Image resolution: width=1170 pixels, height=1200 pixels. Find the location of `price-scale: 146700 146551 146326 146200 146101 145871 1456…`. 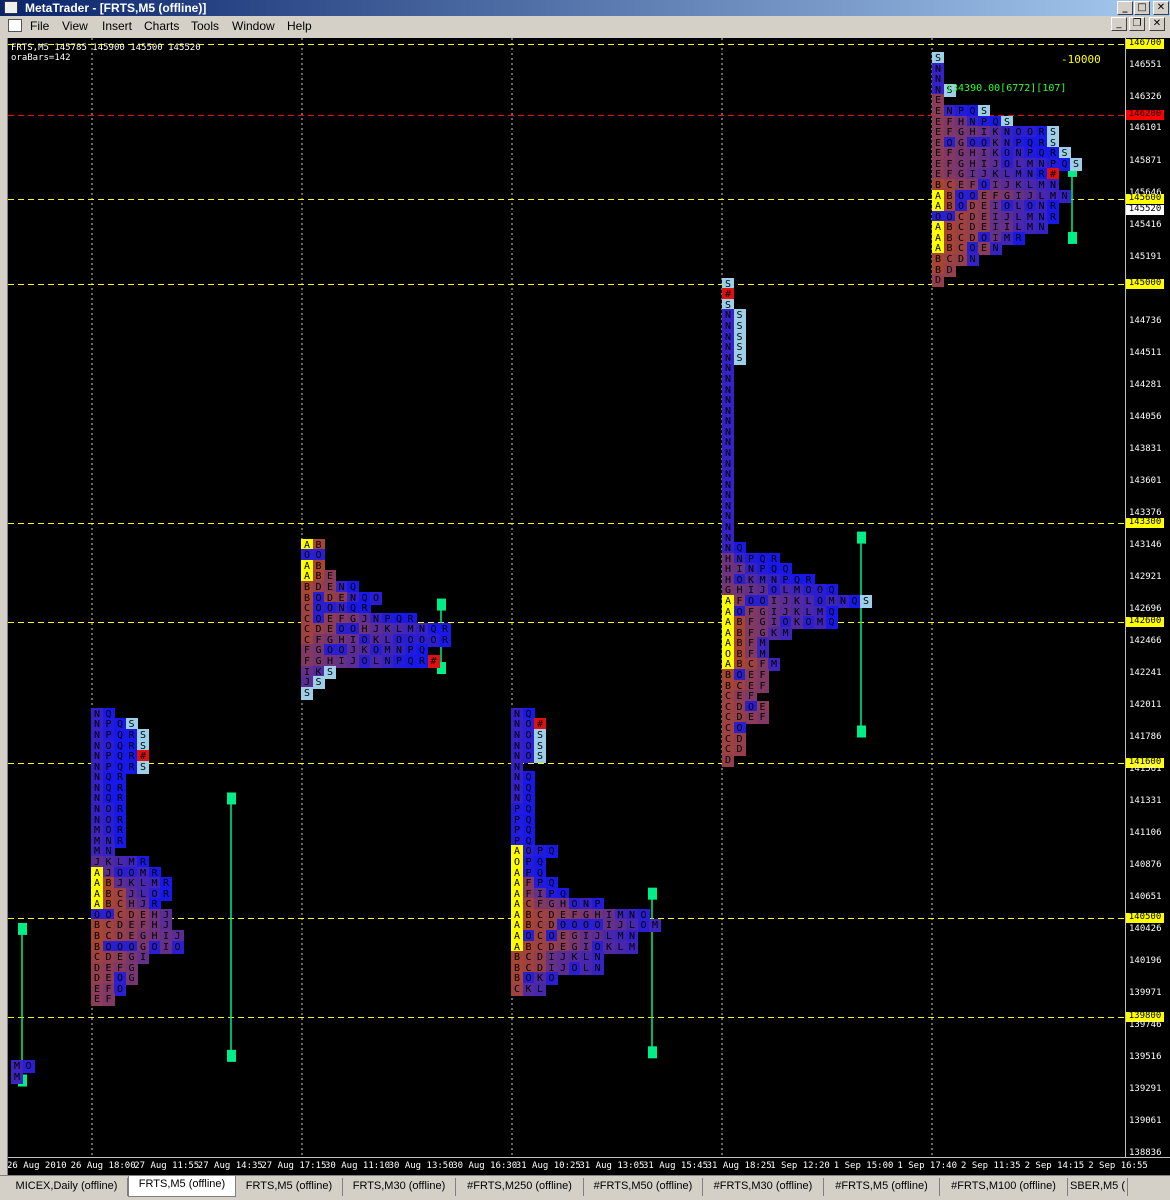

price-scale: 146700 146551 146326 146200 146101 145871 1456… is located at coordinates (1147, 597).